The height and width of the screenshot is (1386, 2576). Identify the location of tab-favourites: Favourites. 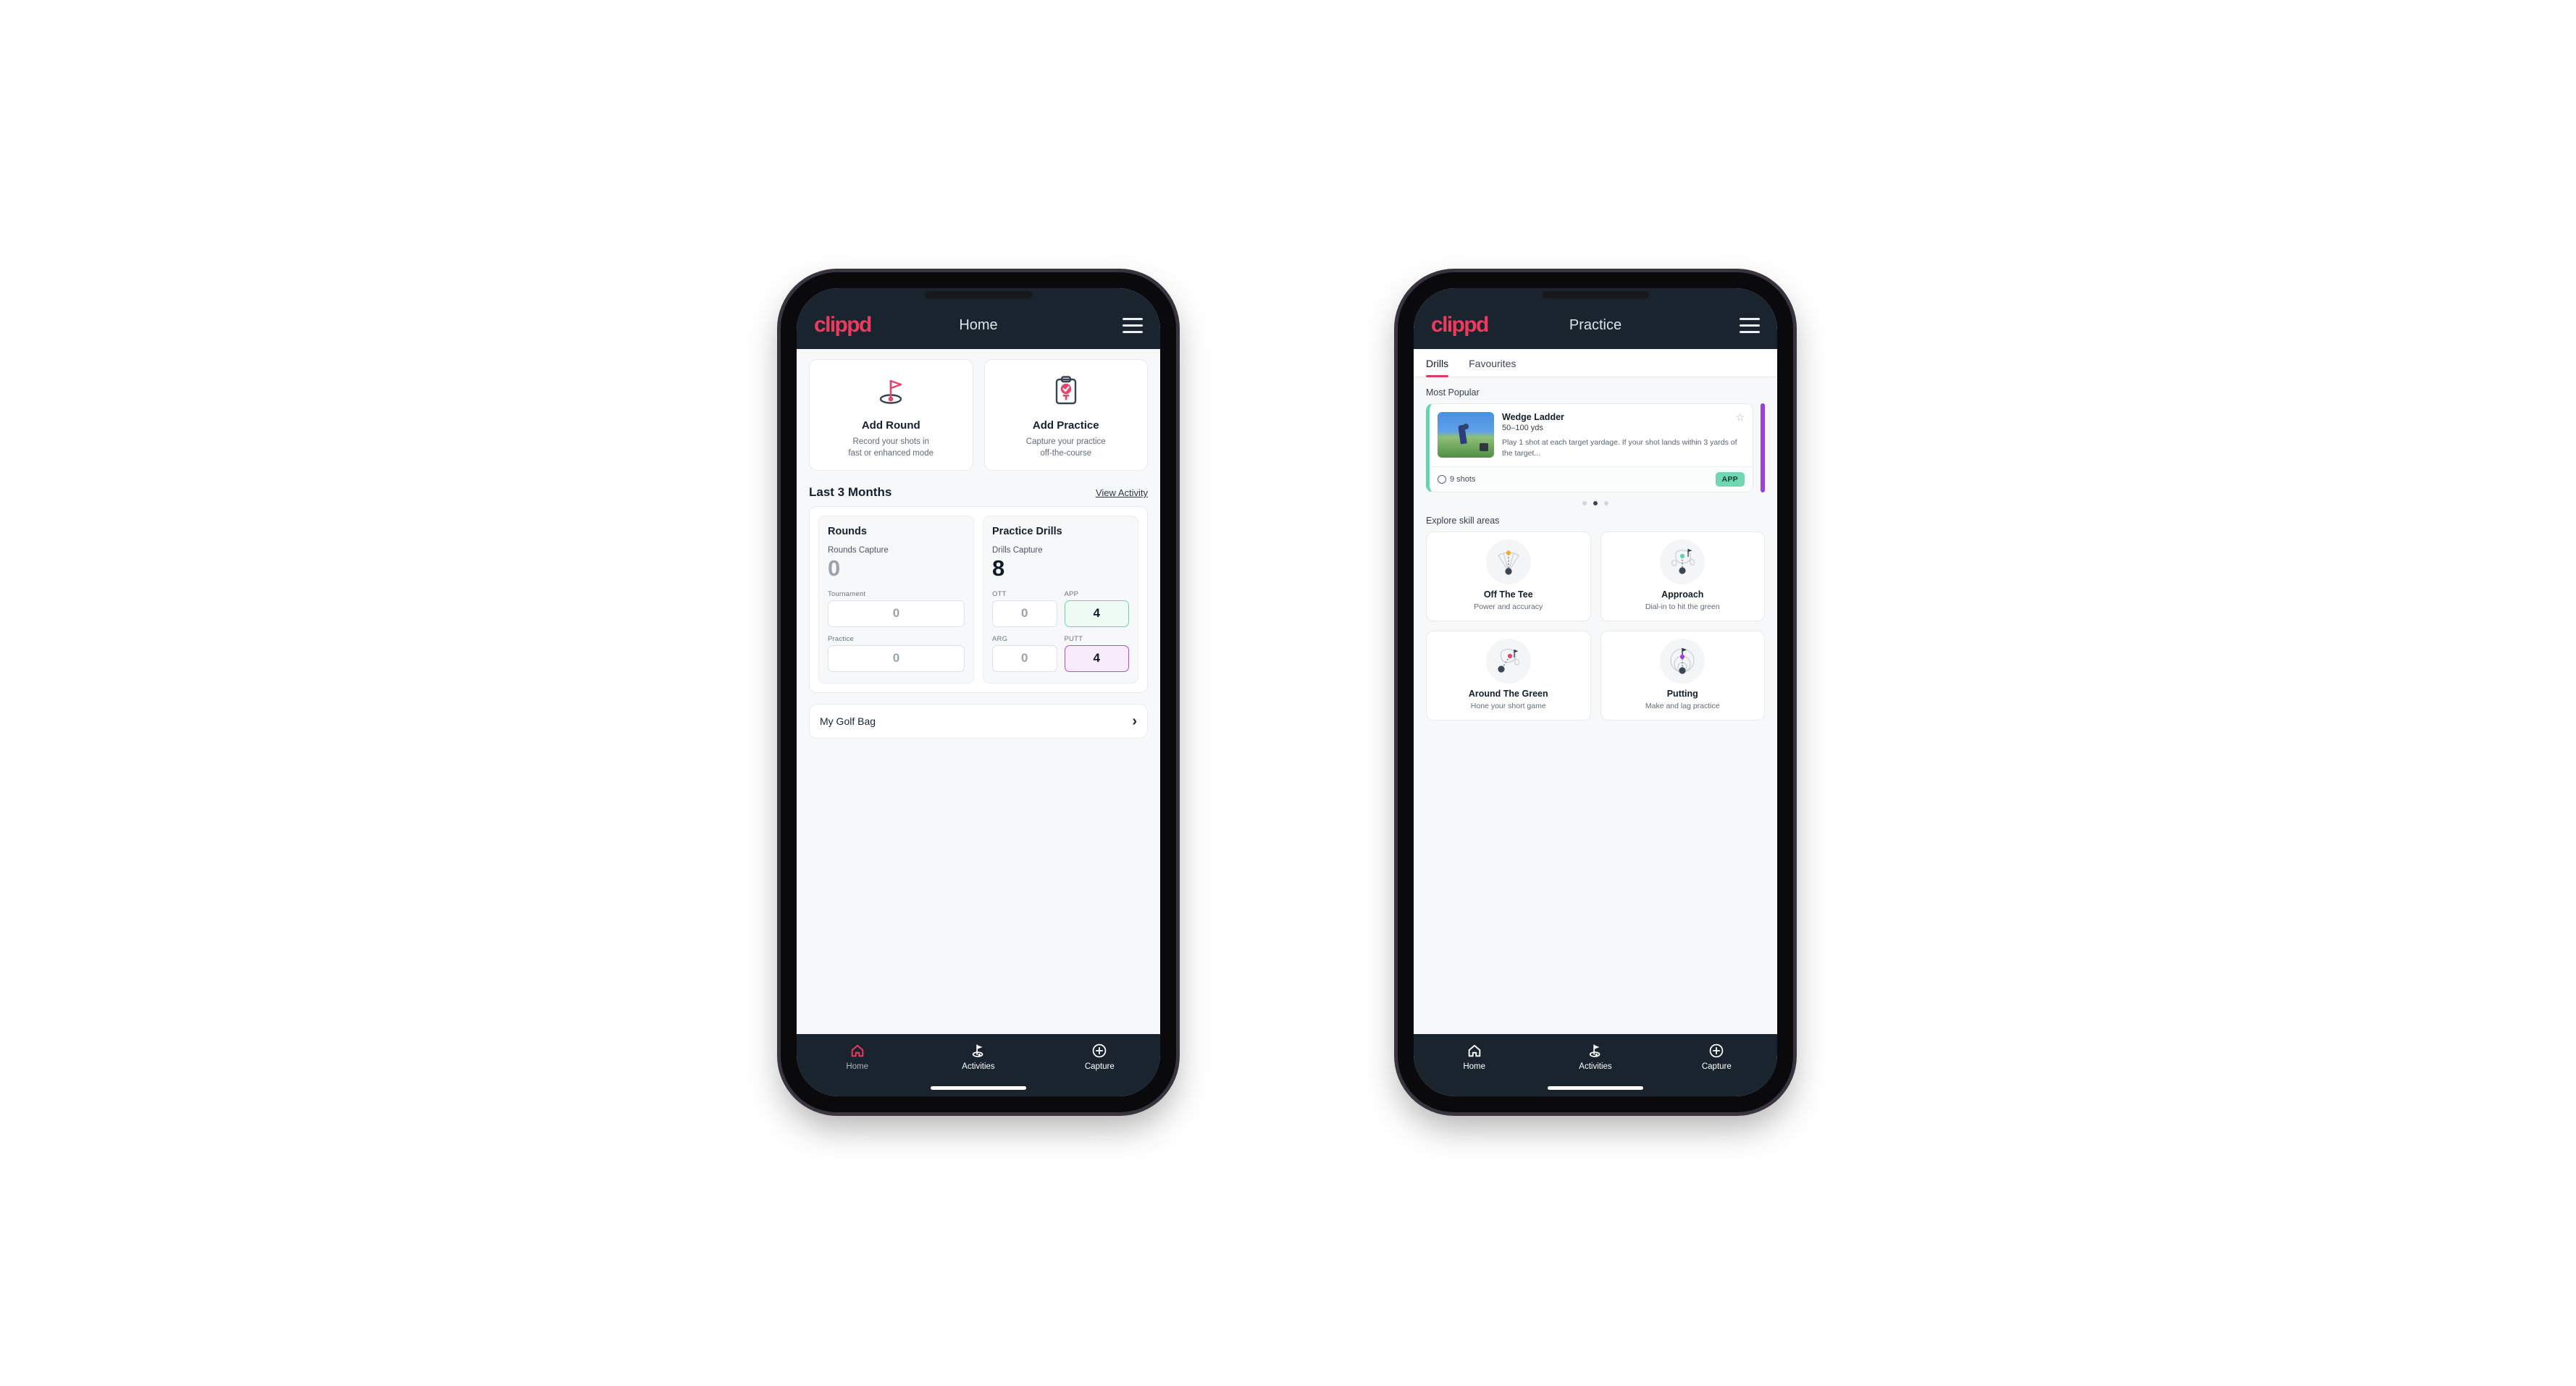
(1492, 363).